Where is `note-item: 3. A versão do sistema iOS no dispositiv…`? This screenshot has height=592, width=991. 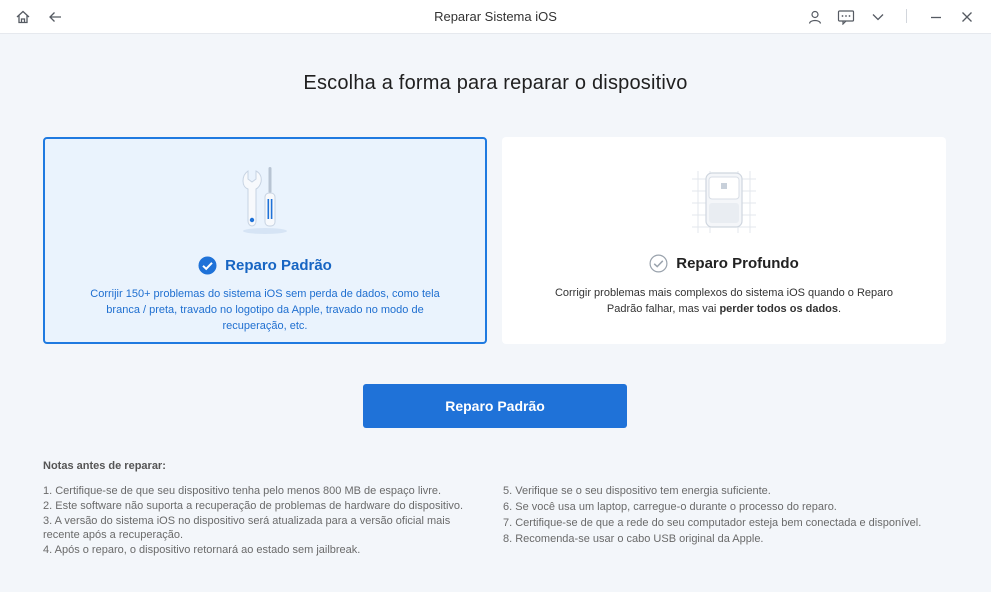 note-item: 3. A versão do sistema iOS no dispositiv… is located at coordinates (247, 528).